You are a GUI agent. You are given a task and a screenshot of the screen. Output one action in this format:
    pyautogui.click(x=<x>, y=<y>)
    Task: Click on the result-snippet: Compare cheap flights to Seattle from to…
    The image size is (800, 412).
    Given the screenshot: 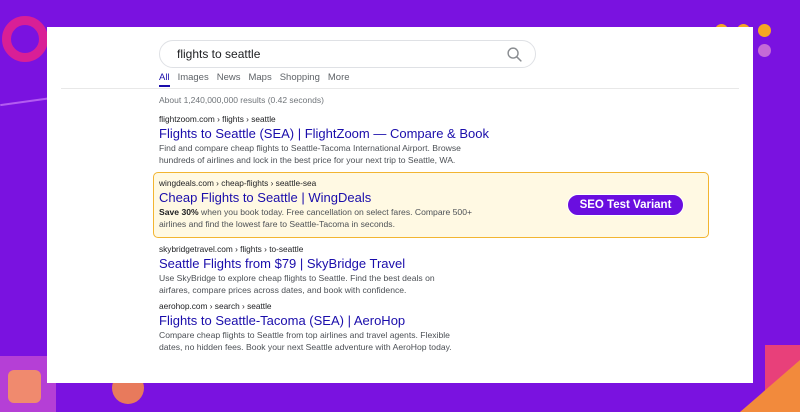 What is the action you would take?
    pyautogui.click(x=379, y=341)
    